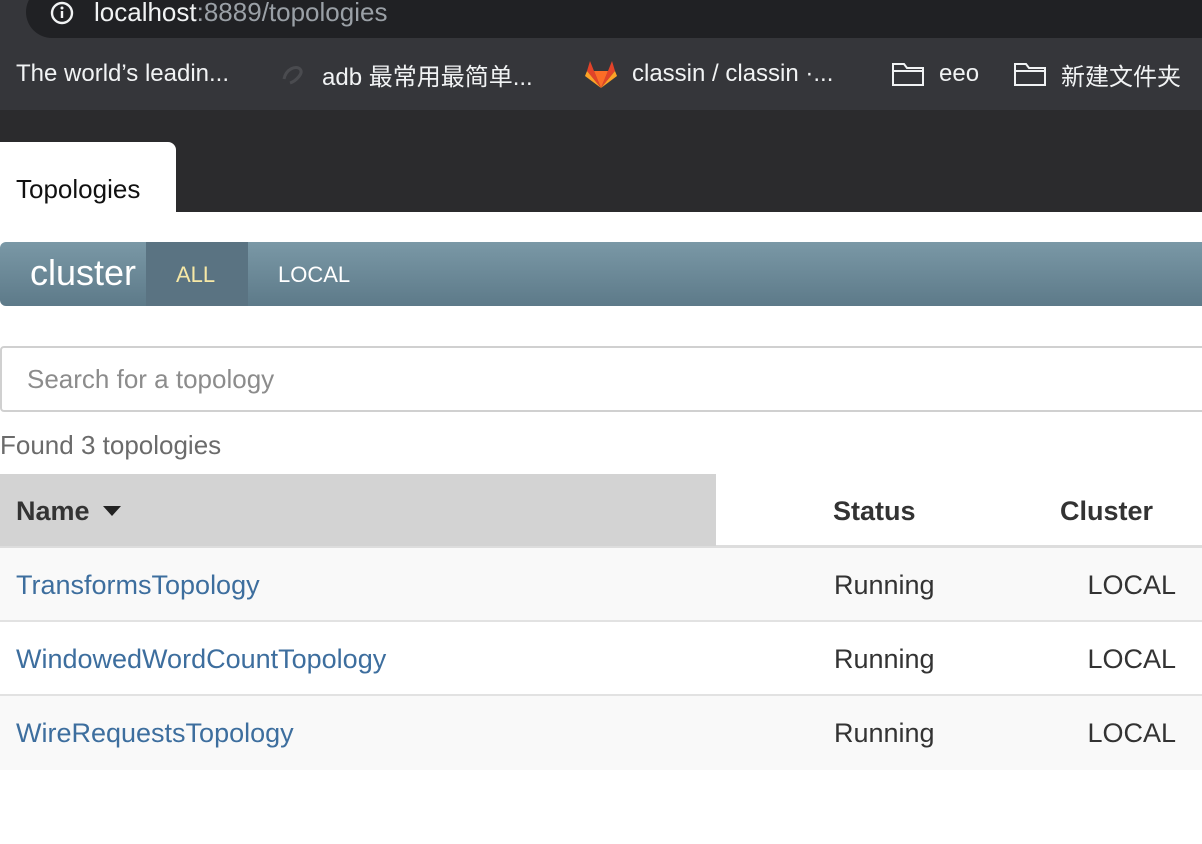  I want to click on cluster-filter-label: ALL, so click(196, 274).